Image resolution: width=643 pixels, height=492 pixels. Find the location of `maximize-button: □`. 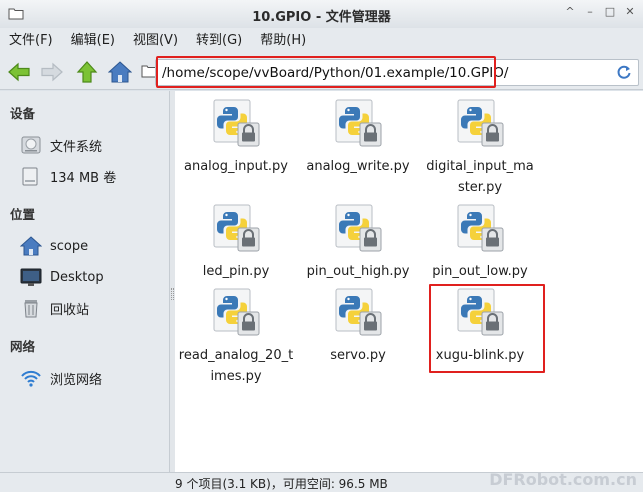

maximize-button: □ is located at coordinates (610, 12).